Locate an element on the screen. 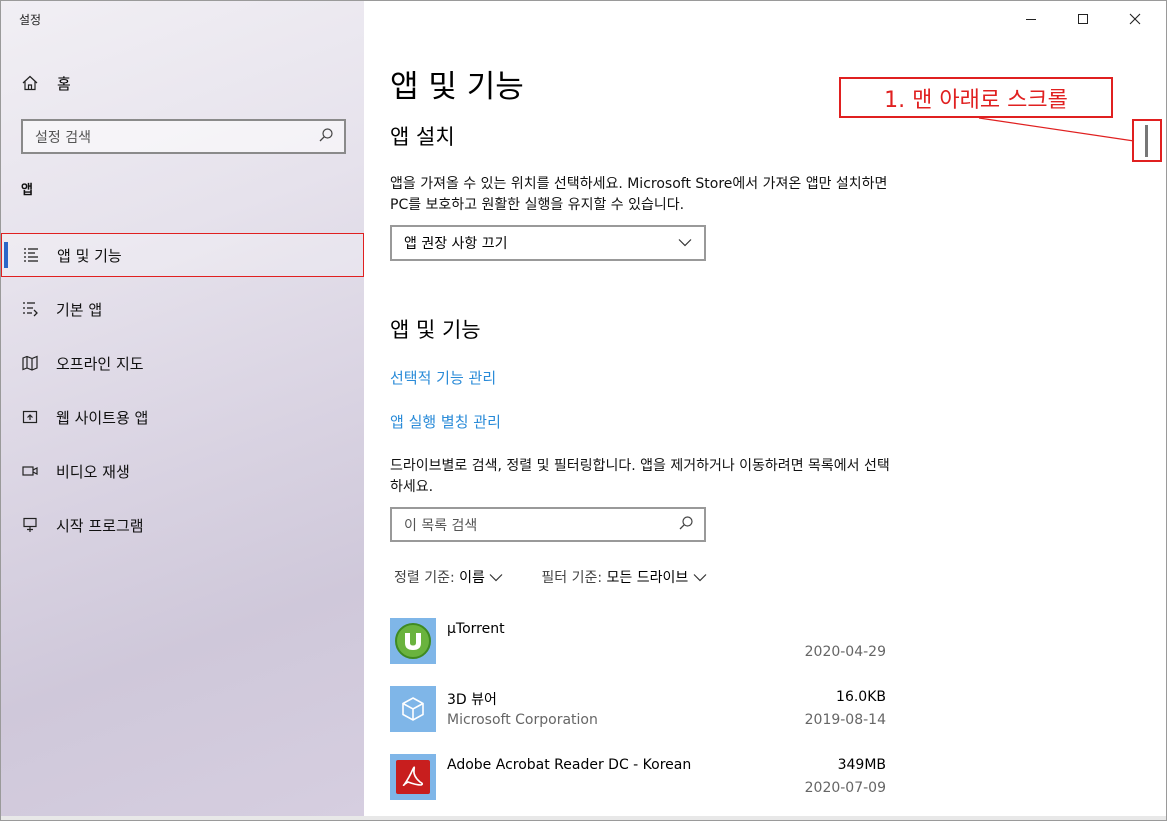  app-name: Adobe Acrobat Reader DC - Korean is located at coordinates (569, 765).